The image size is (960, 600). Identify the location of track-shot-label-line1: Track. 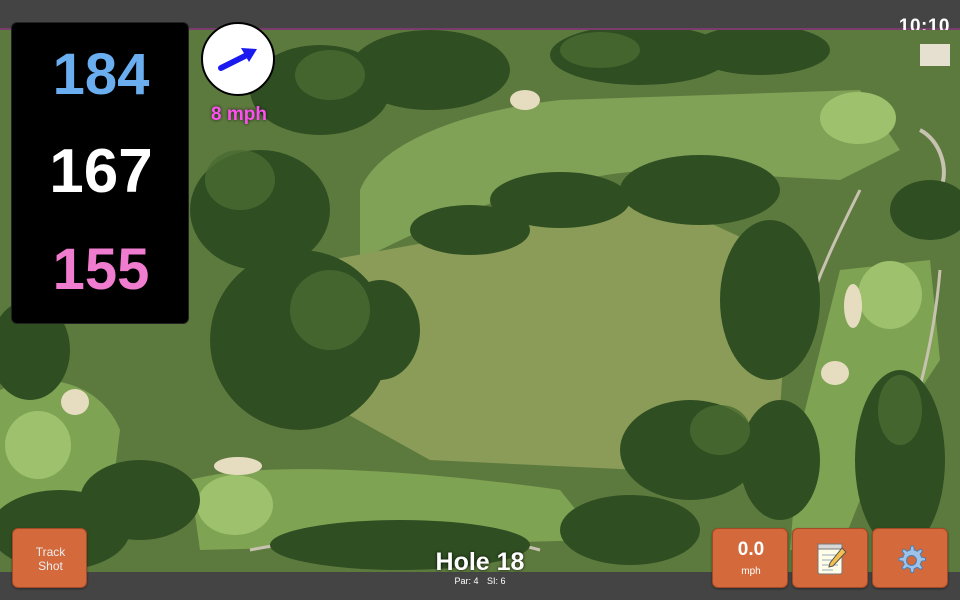
(50, 552).